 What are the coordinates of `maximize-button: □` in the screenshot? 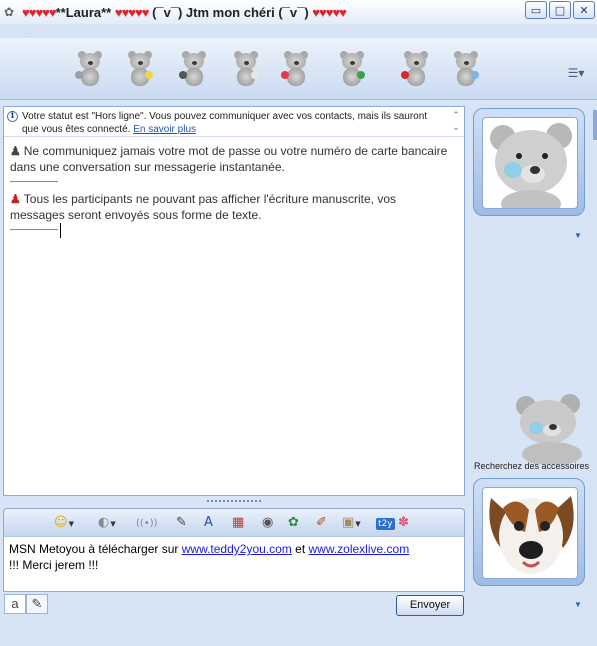 It's located at (560, 10).